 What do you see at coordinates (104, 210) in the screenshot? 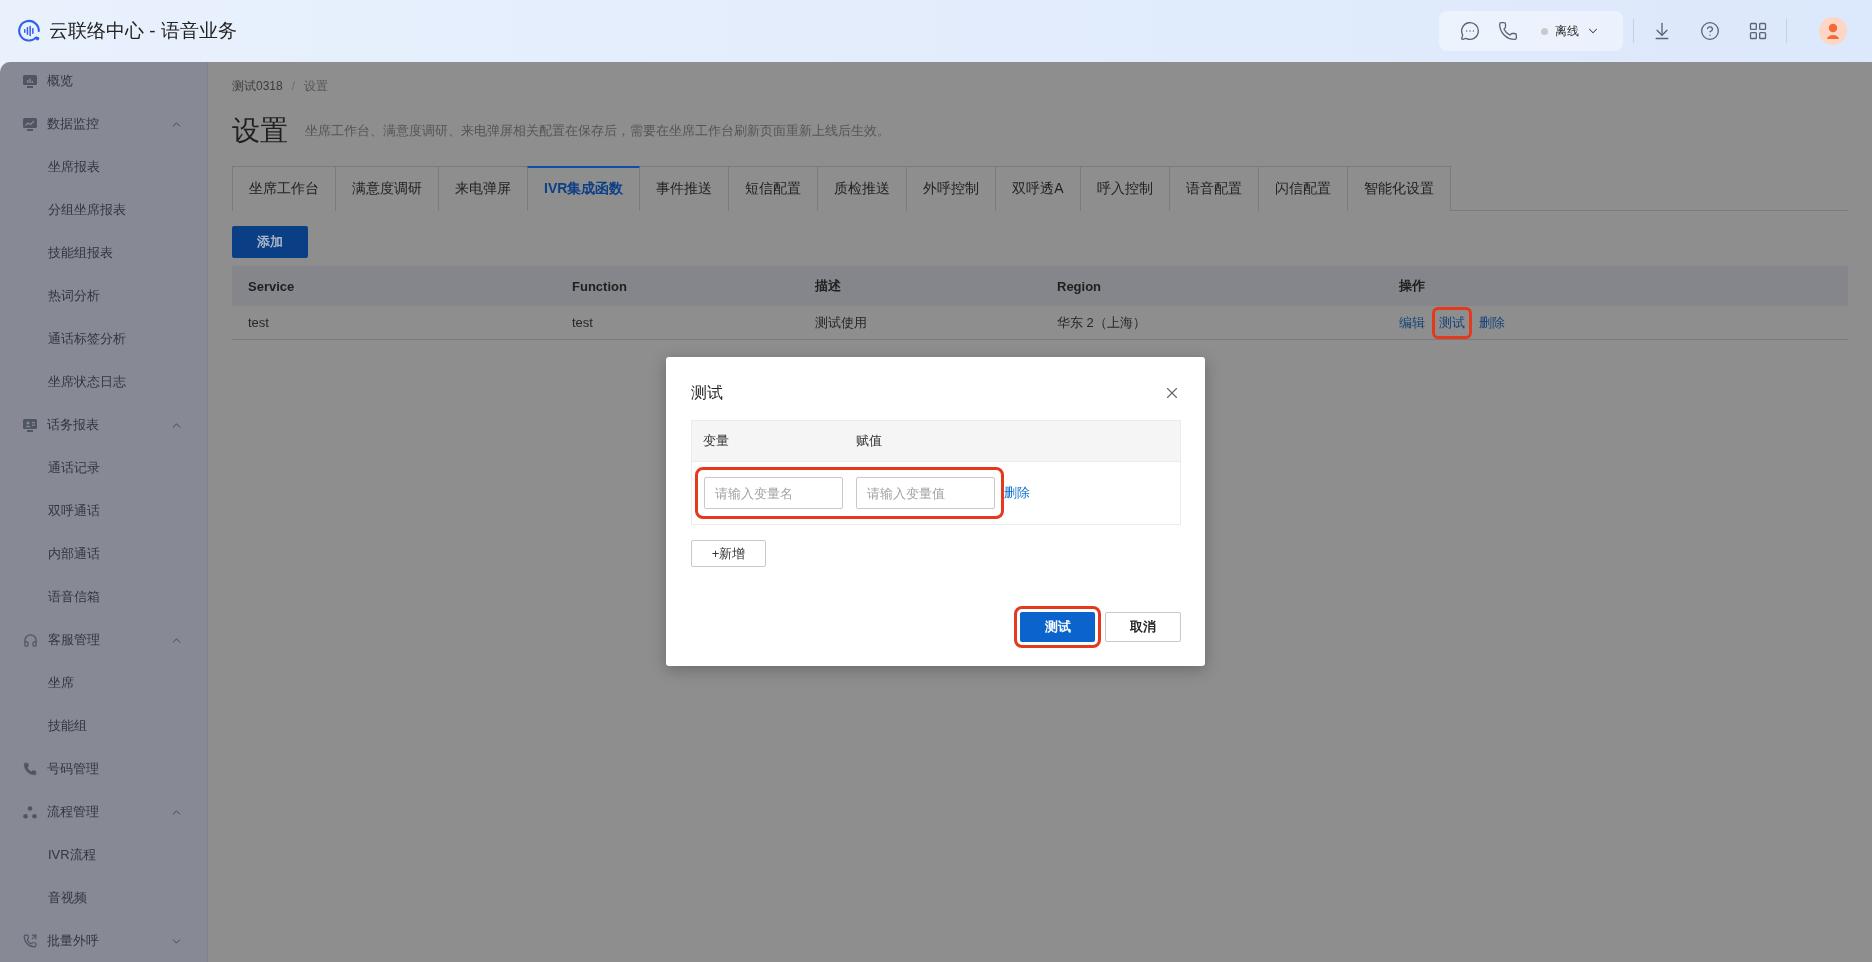
I see `sidebar-item: 分组坐席报表` at bounding box center [104, 210].